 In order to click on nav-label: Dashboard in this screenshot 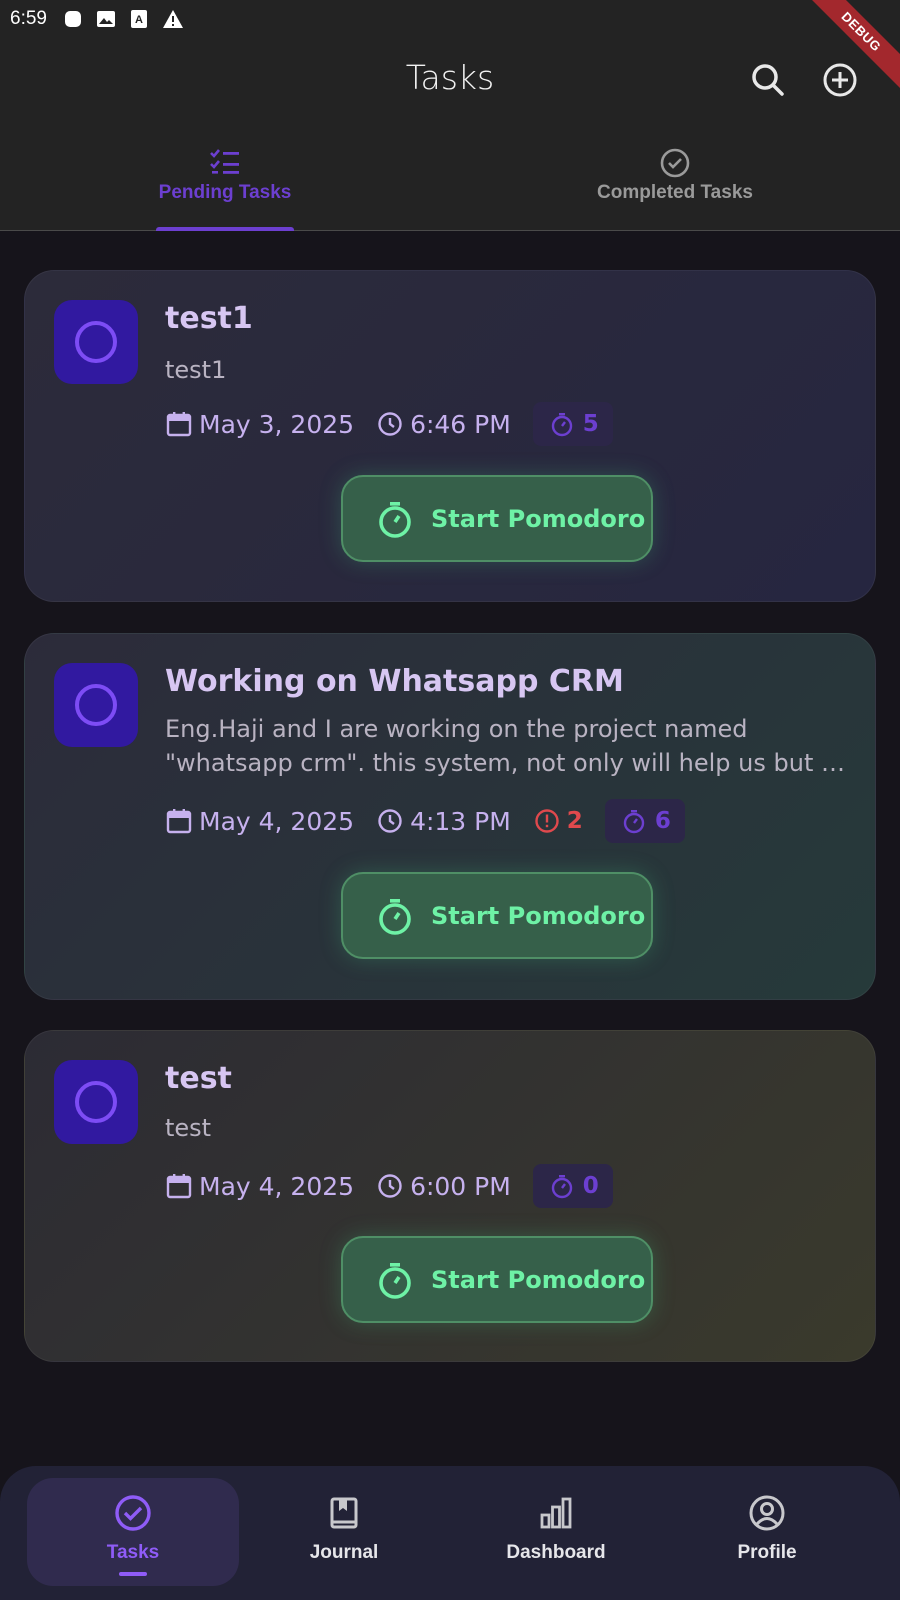, I will do `click(556, 1552)`.